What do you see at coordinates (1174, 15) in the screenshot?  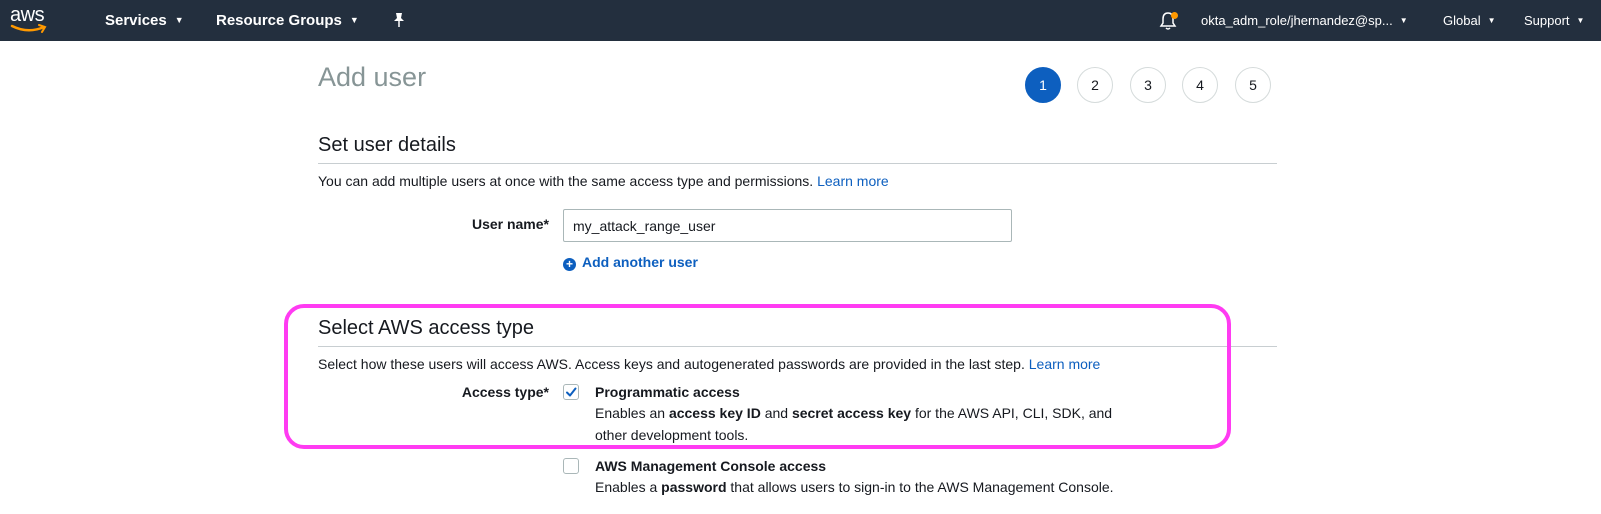 I see `notification-dot` at bounding box center [1174, 15].